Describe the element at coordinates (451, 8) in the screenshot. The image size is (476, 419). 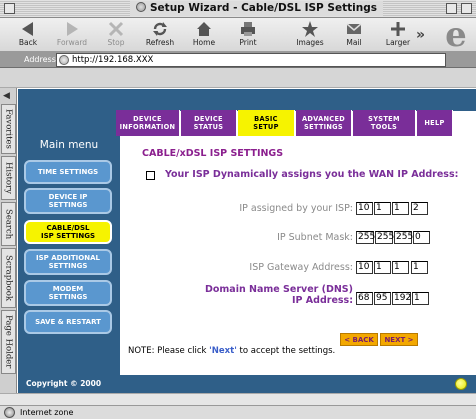
I see `zoom-box-icon` at that location.